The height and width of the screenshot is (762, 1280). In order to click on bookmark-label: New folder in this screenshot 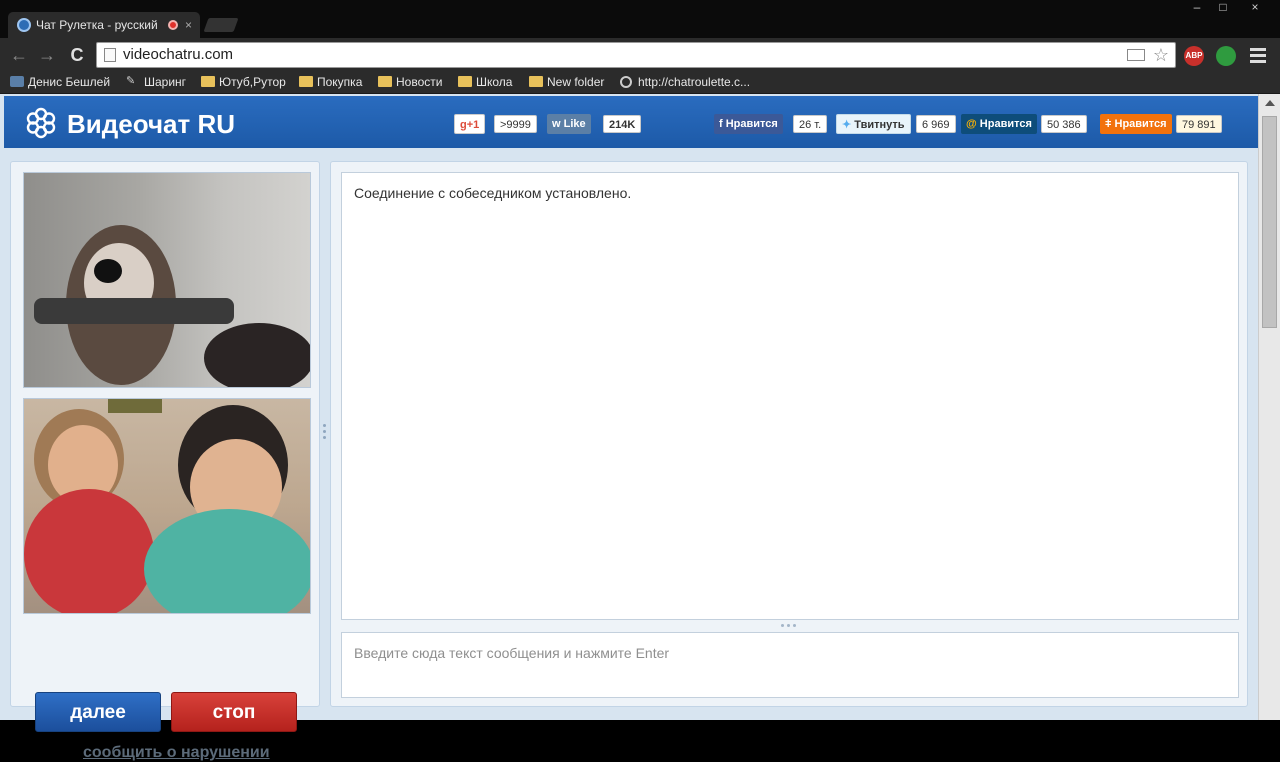, I will do `click(576, 82)`.